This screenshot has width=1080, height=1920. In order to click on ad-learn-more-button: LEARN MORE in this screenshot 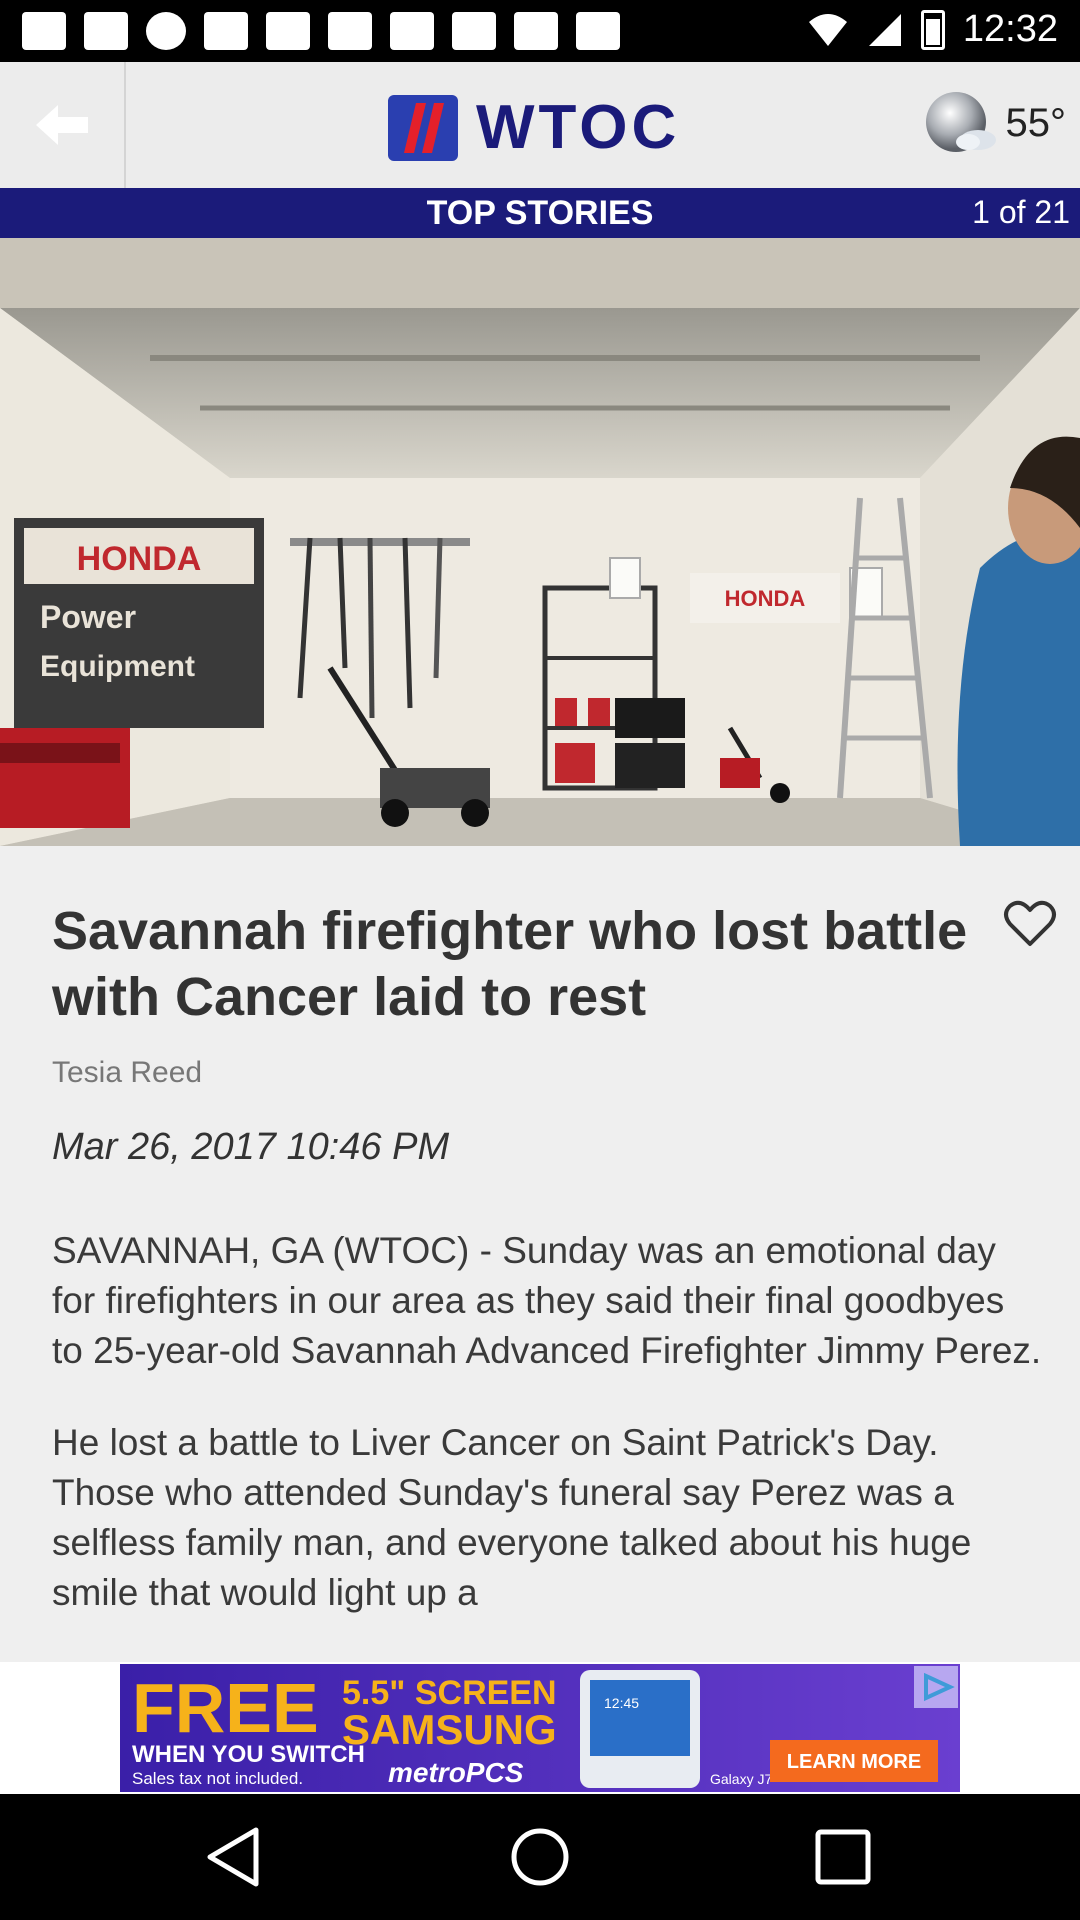, I will do `click(854, 1762)`.